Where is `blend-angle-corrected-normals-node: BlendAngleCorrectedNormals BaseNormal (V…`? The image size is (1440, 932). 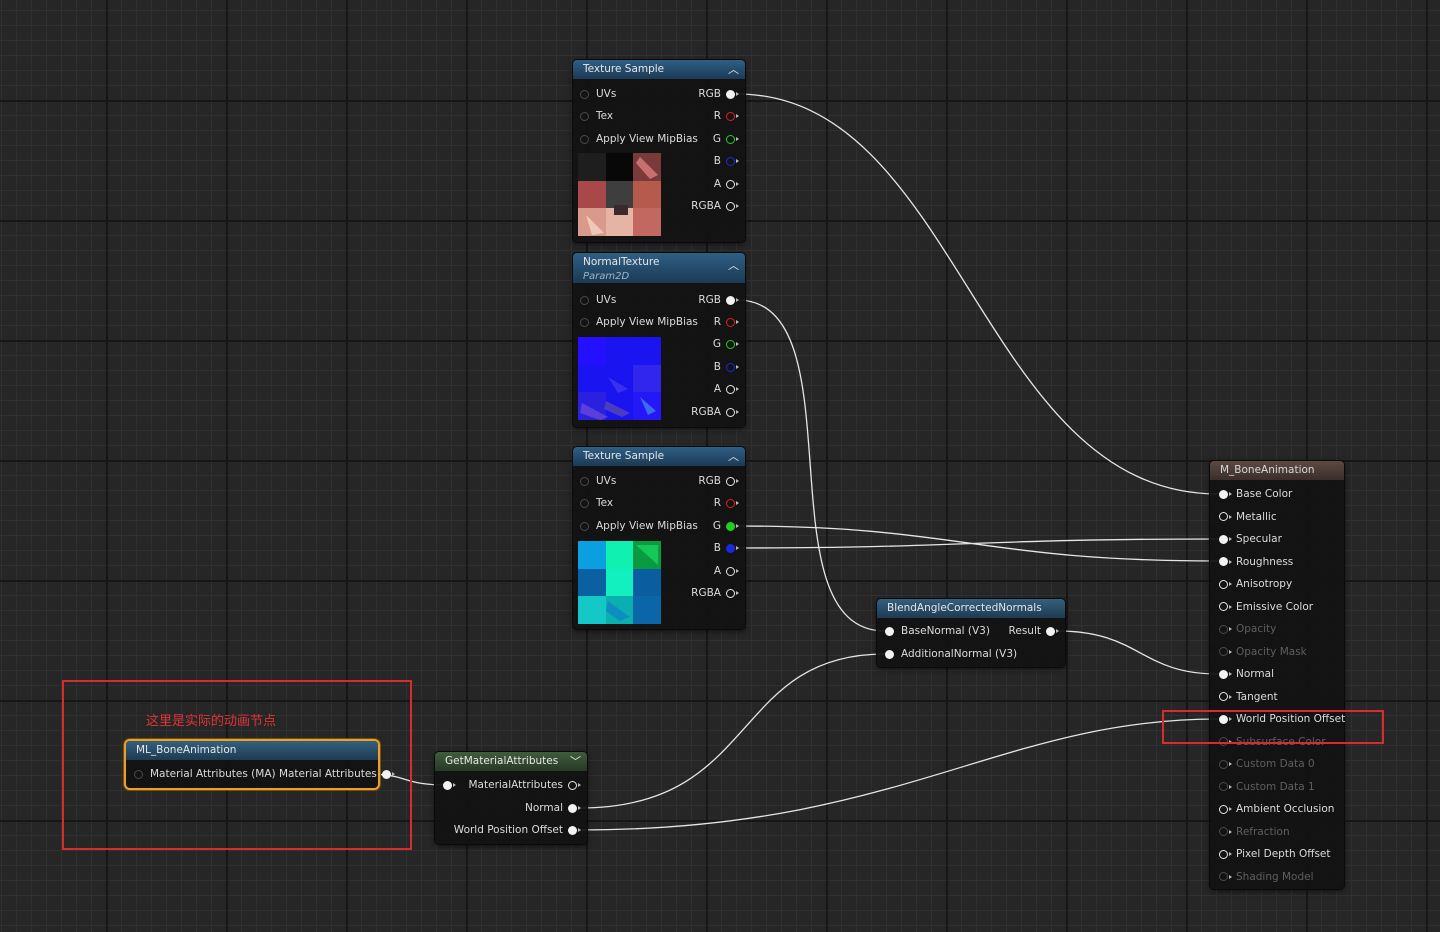 blend-angle-corrected-normals-node: BlendAngleCorrectedNormals BaseNormal (V… is located at coordinates (971, 633).